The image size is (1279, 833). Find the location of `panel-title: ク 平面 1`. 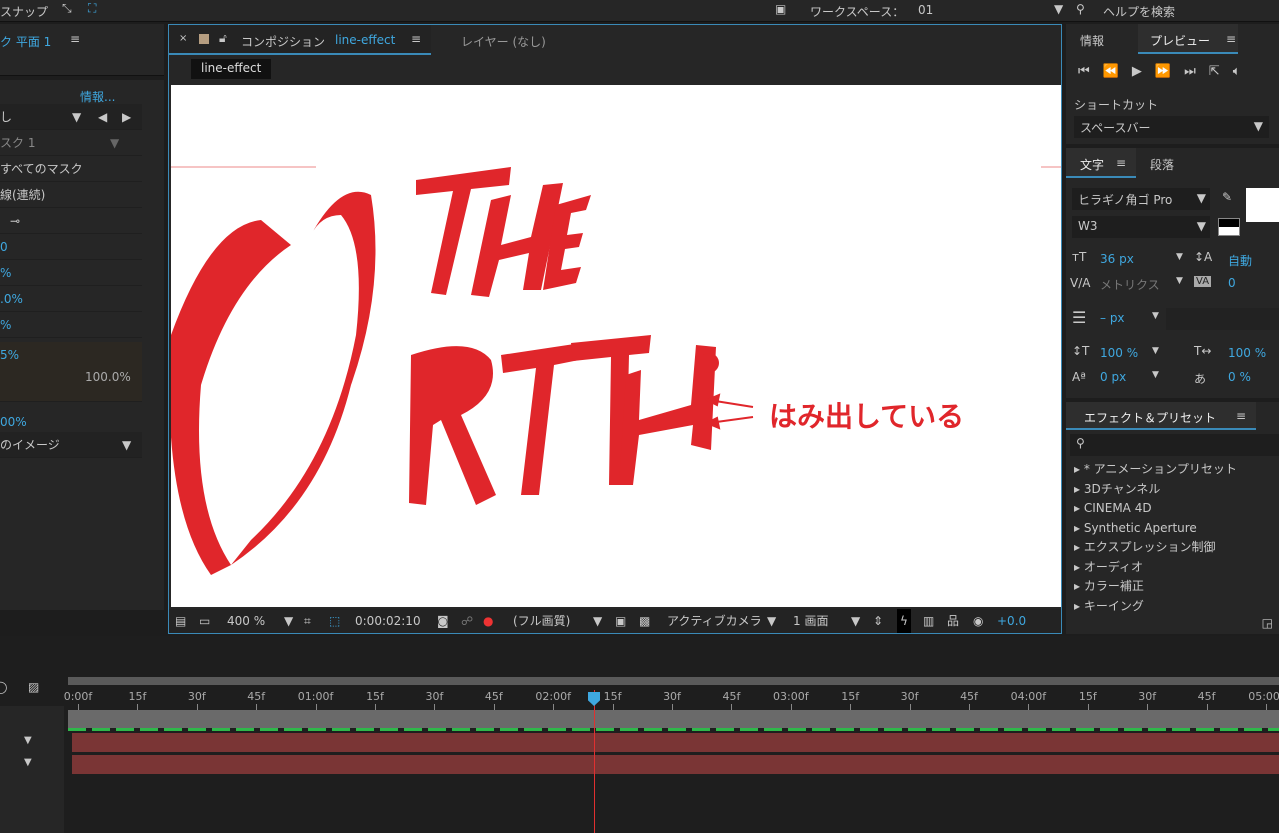

panel-title: ク 平面 1 is located at coordinates (25, 41).